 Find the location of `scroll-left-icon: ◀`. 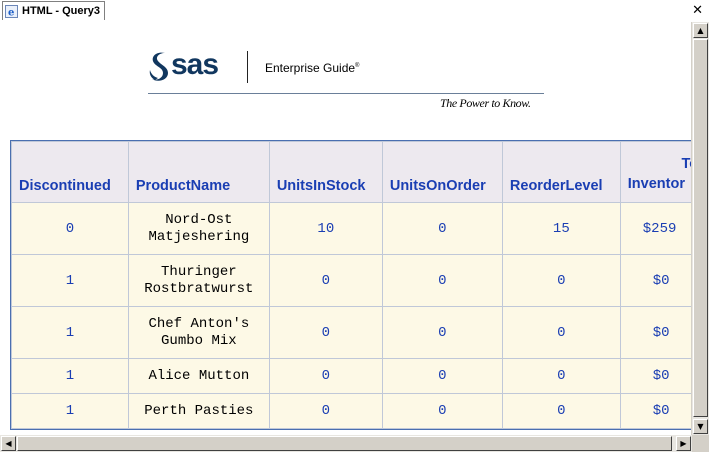

scroll-left-icon: ◀ is located at coordinates (8, 443).